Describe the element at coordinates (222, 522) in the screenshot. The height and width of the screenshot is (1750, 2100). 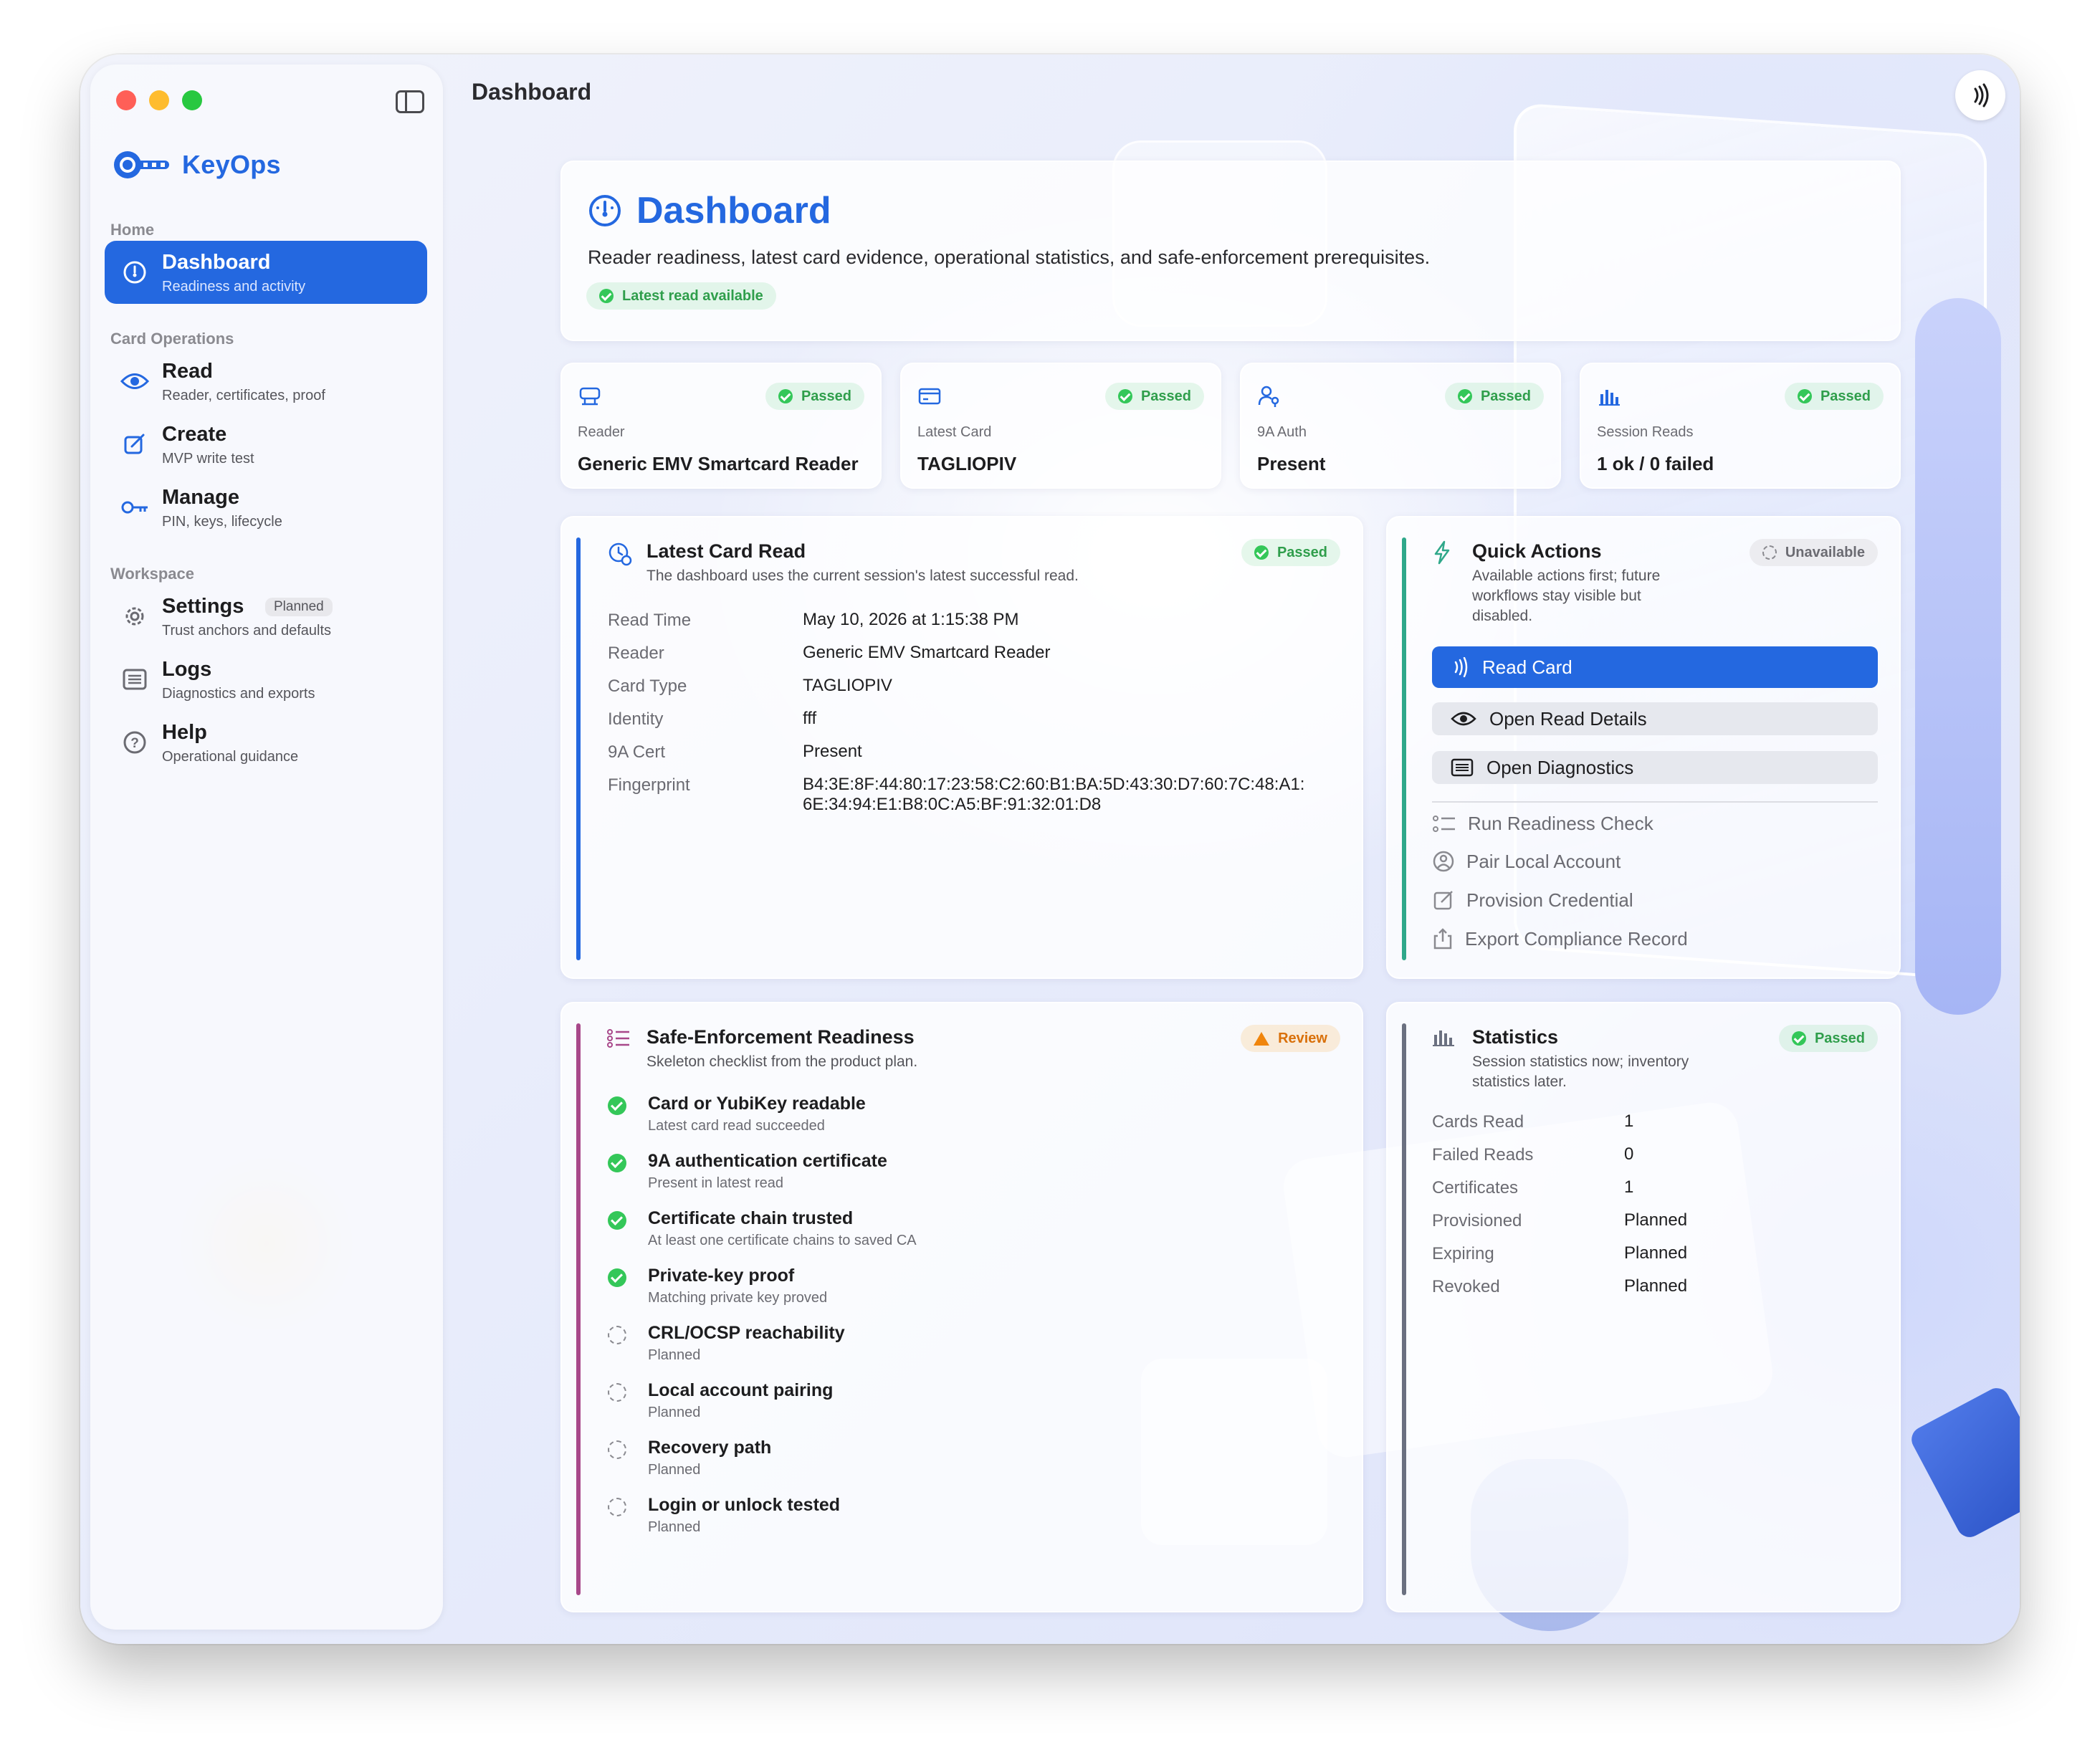
I see `sidebar-item-subtitle: PIN, keys, lifecycle` at that location.